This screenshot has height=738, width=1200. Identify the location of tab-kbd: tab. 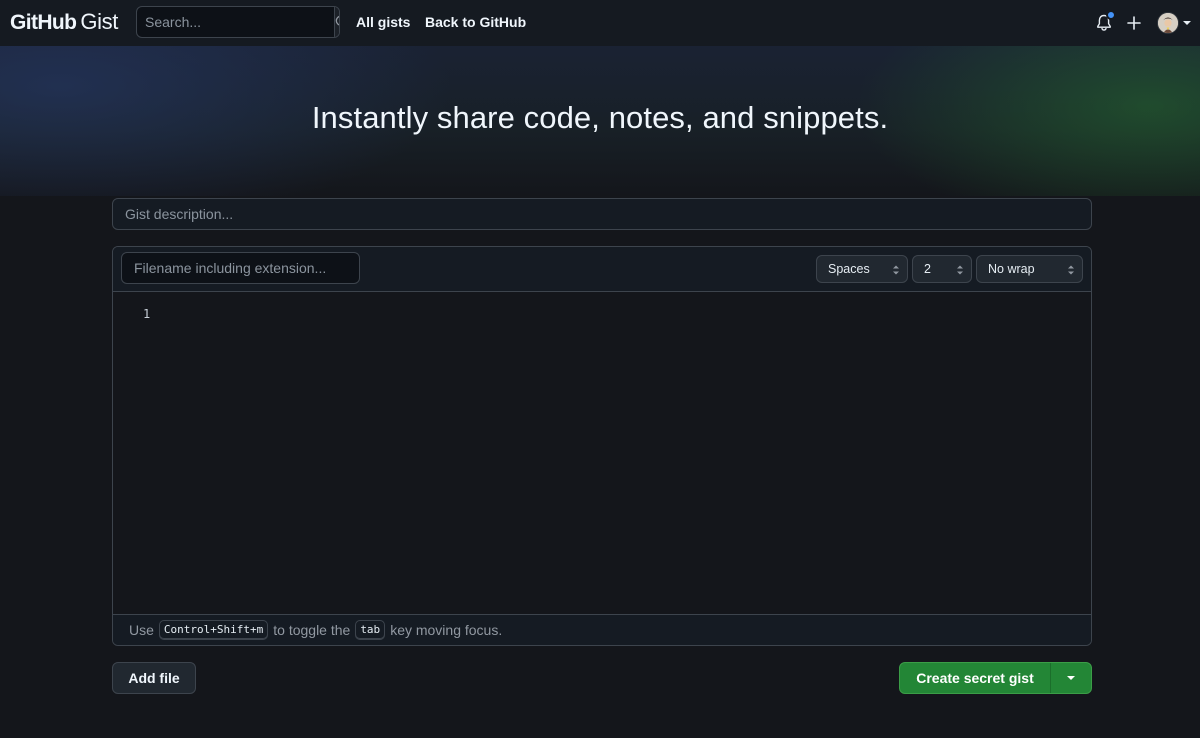
(370, 630).